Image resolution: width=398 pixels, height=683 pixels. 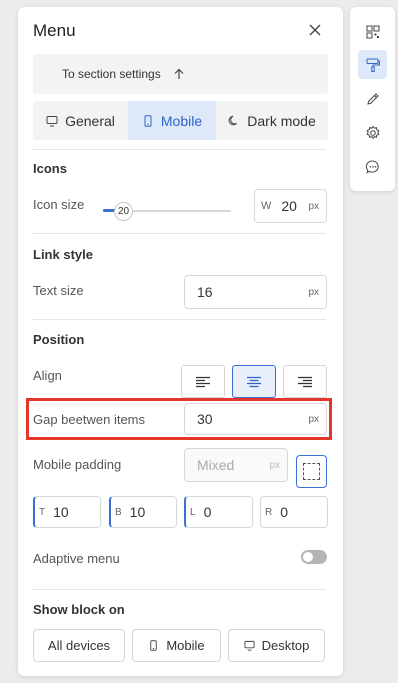 What do you see at coordinates (89, 419) in the screenshot?
I see `gap-label: Gap beetwen items` at bounding box center [89, 419].